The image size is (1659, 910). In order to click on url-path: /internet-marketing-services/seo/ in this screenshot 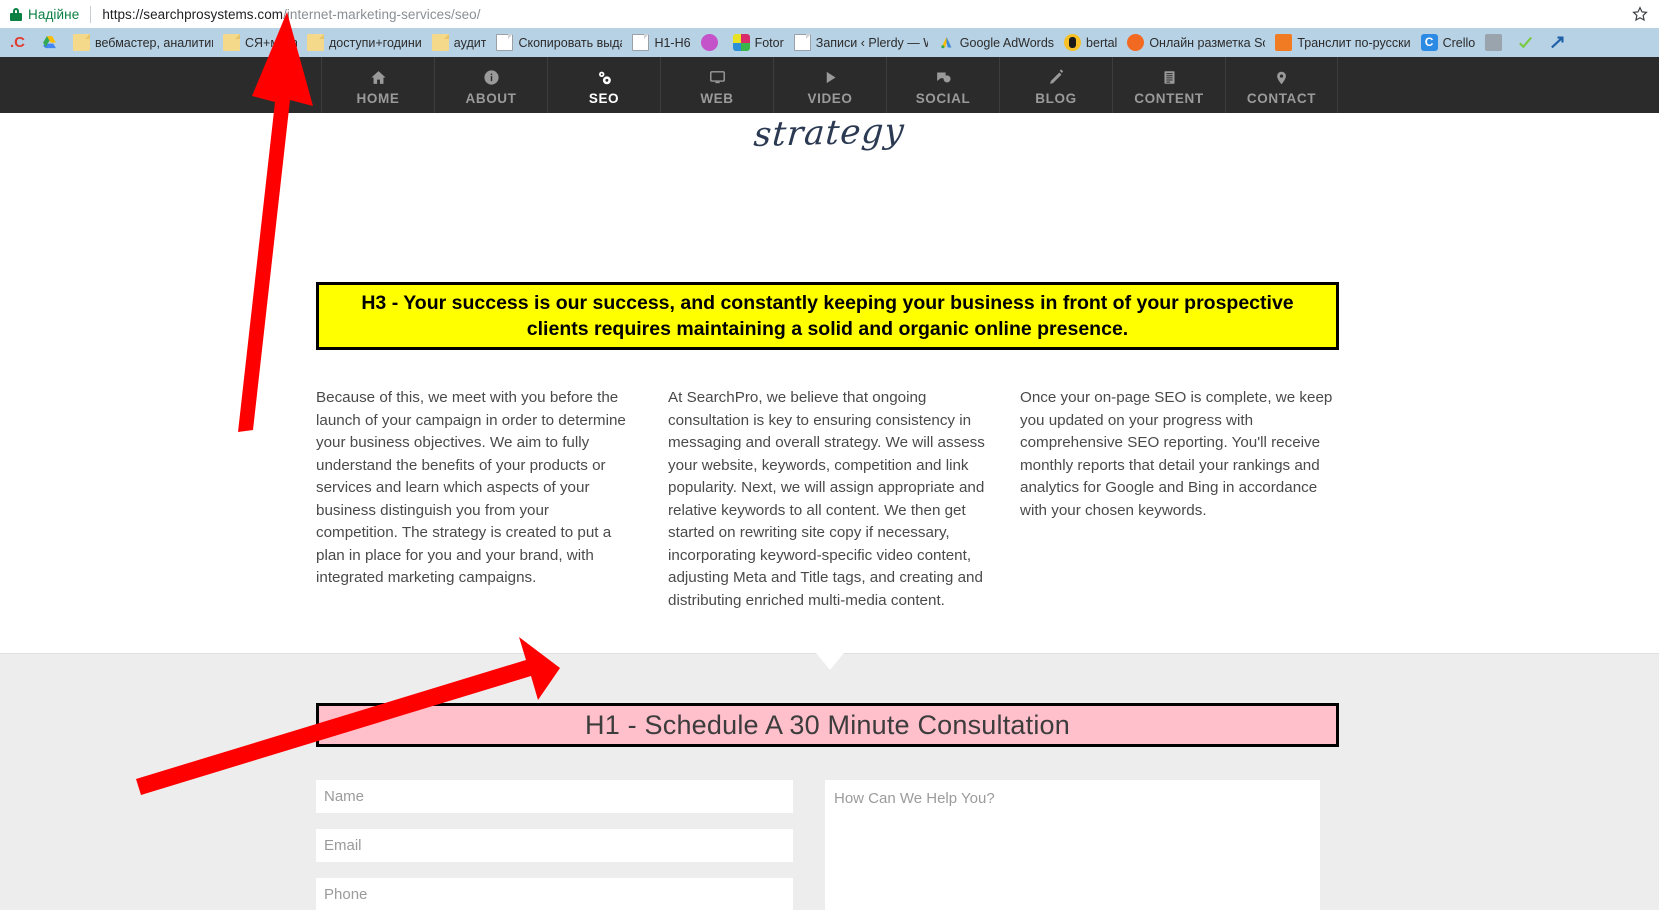, I will do `click(382, 14)`.